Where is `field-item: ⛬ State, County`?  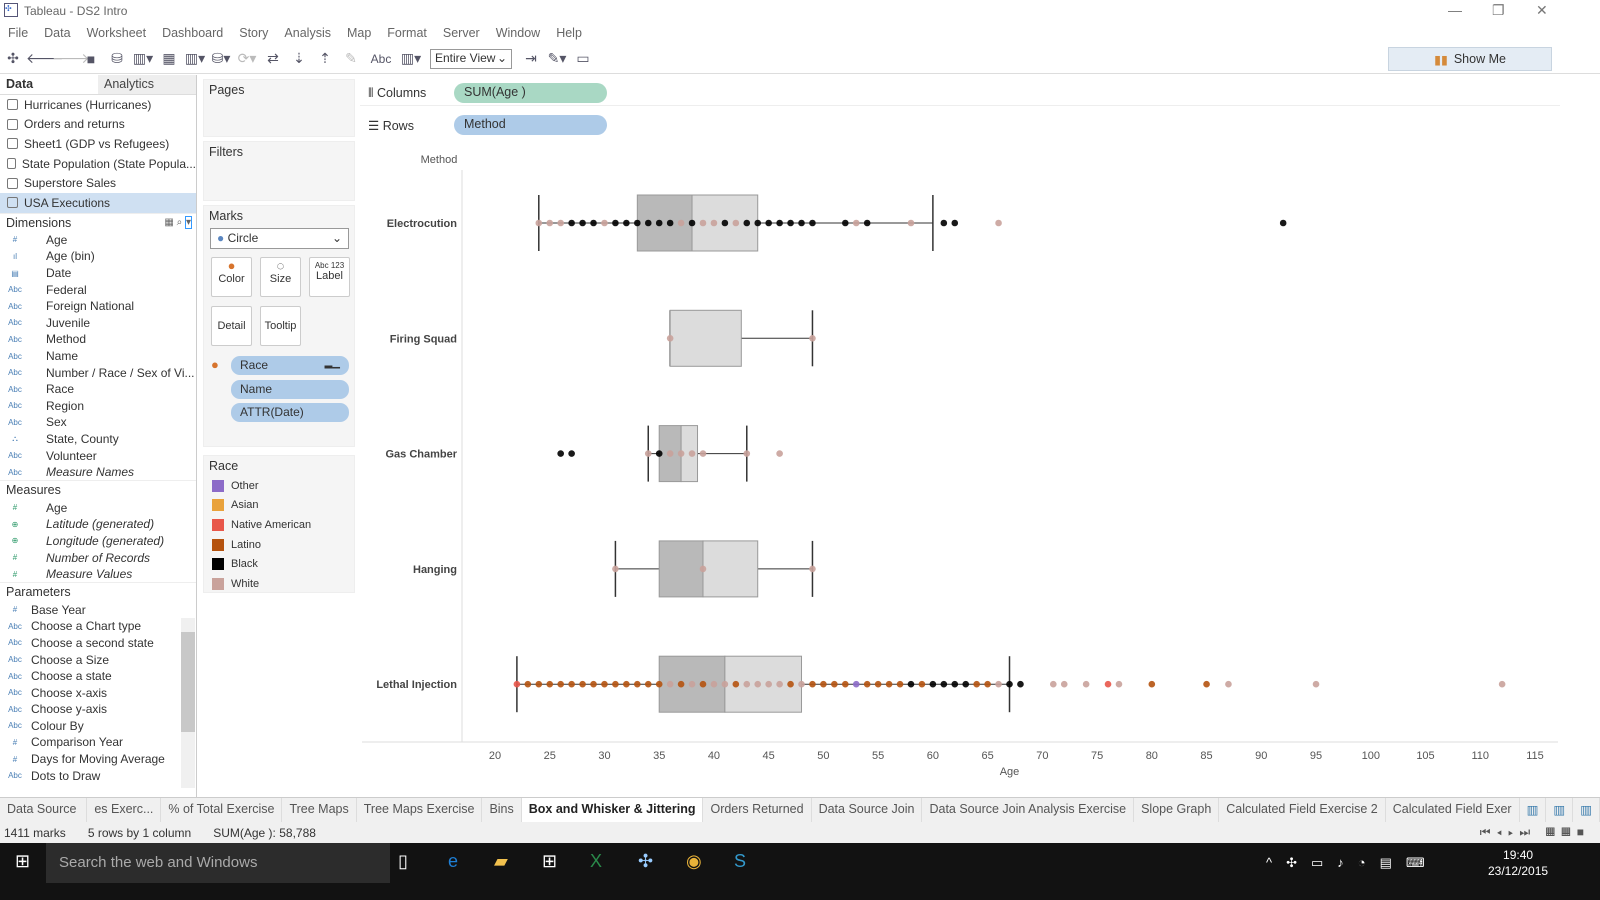 field-item: ⛬ State, County is located at coordinates (98, 439).